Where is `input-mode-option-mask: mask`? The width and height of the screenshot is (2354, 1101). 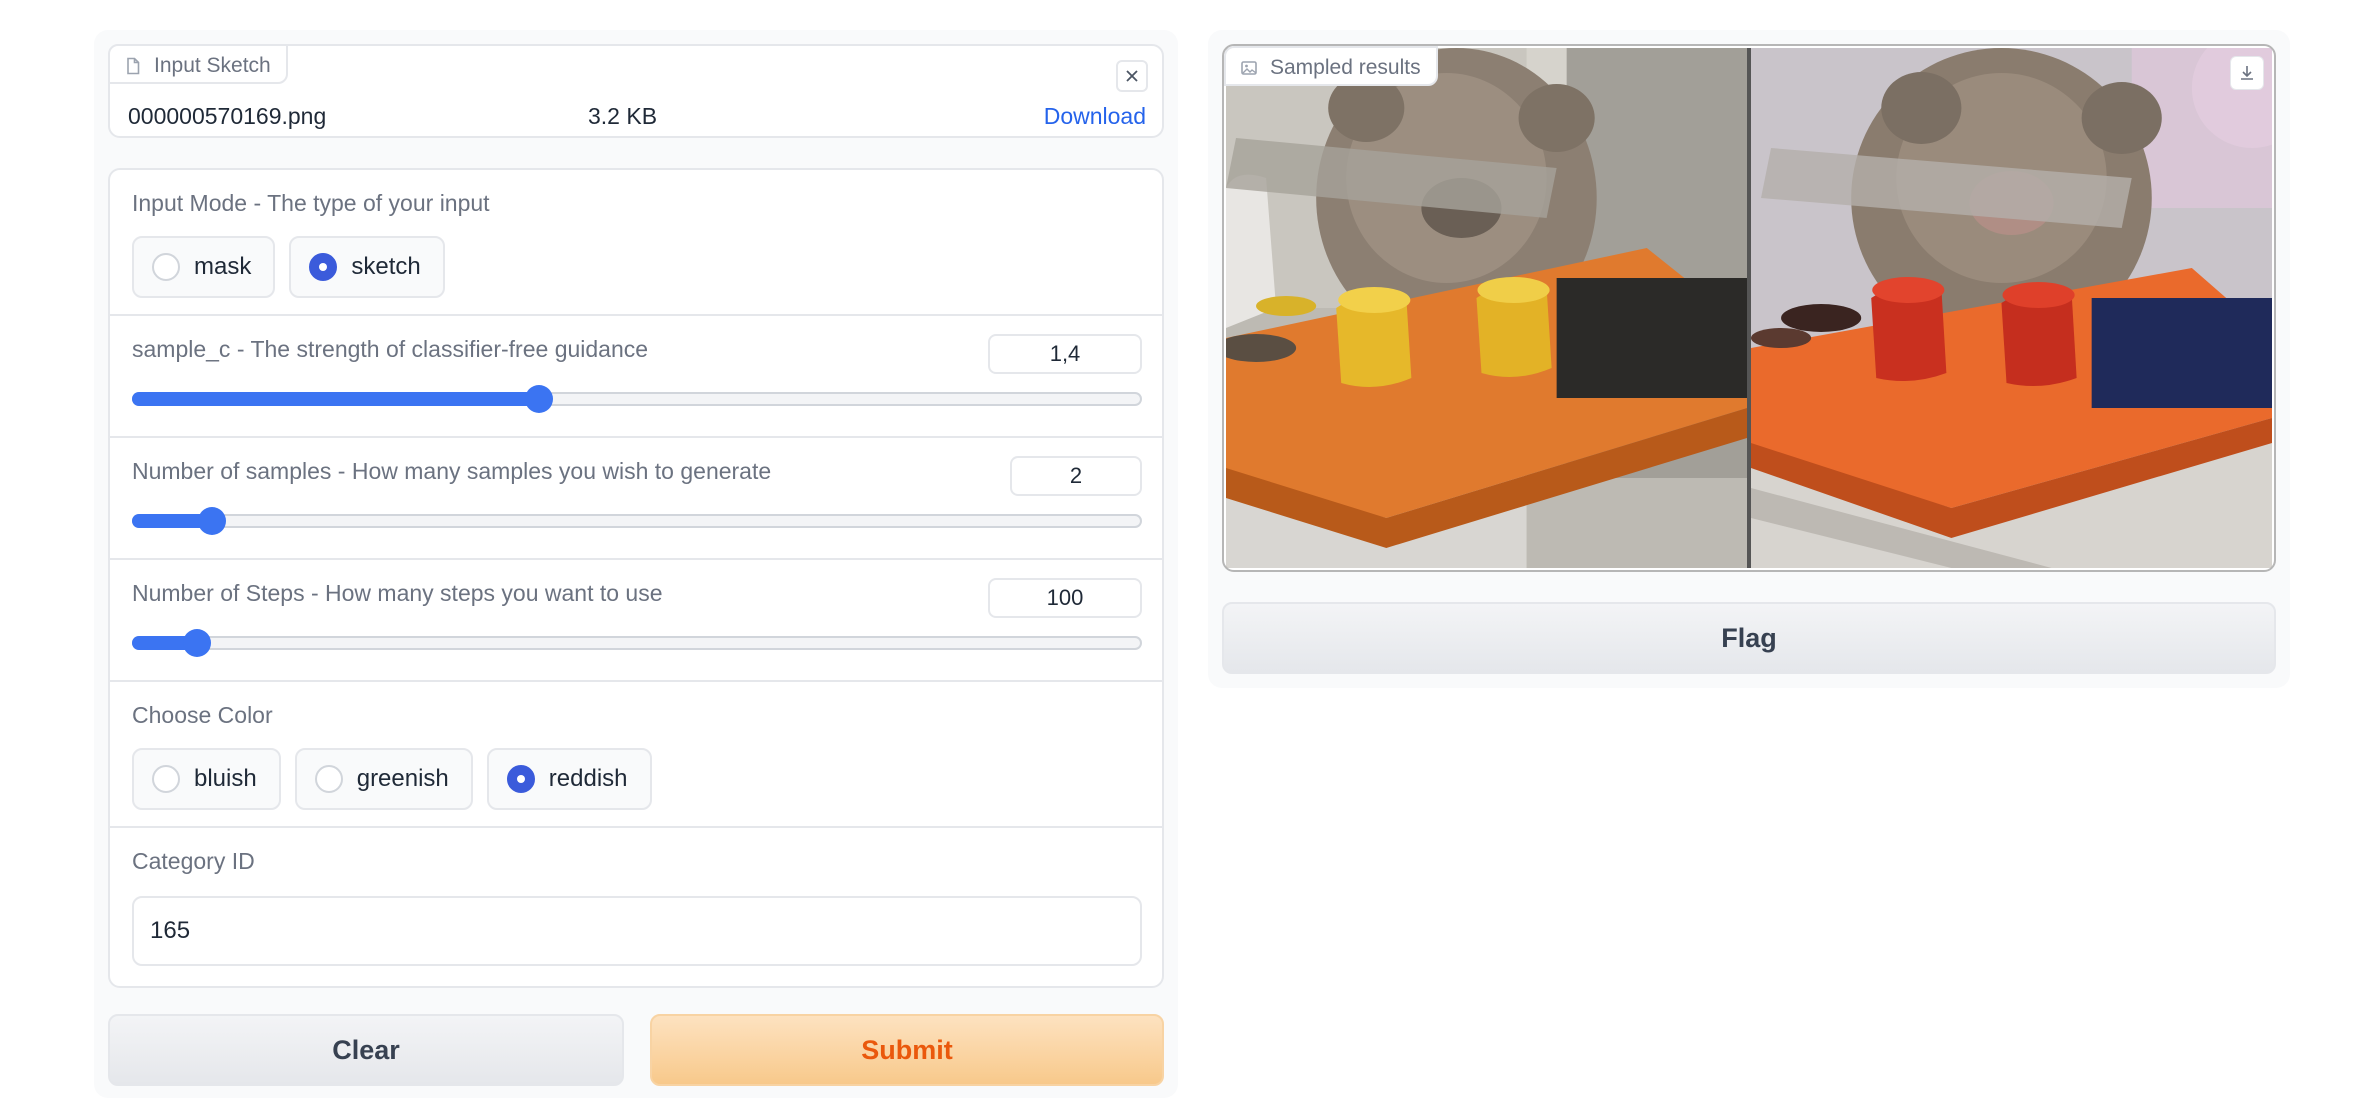
input-mode-option-mask: mask is located at coordinates (204, 267).